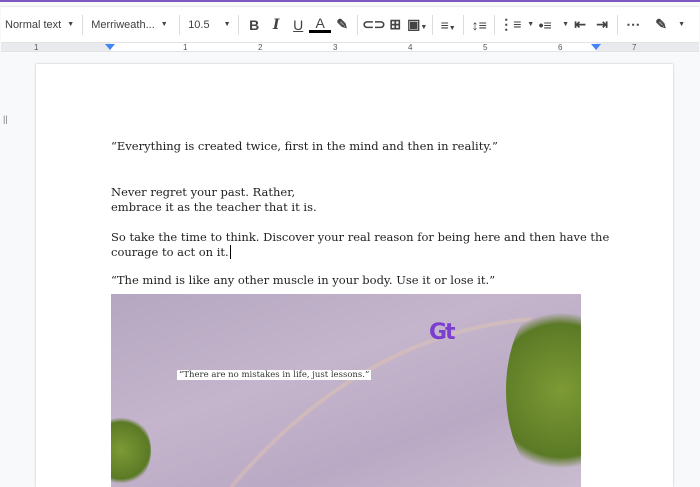  What do you see at coordinates (602, 24) in the screenshot?
I see `increase-indent-icon: ⇥` at bounding box center [602, 24].